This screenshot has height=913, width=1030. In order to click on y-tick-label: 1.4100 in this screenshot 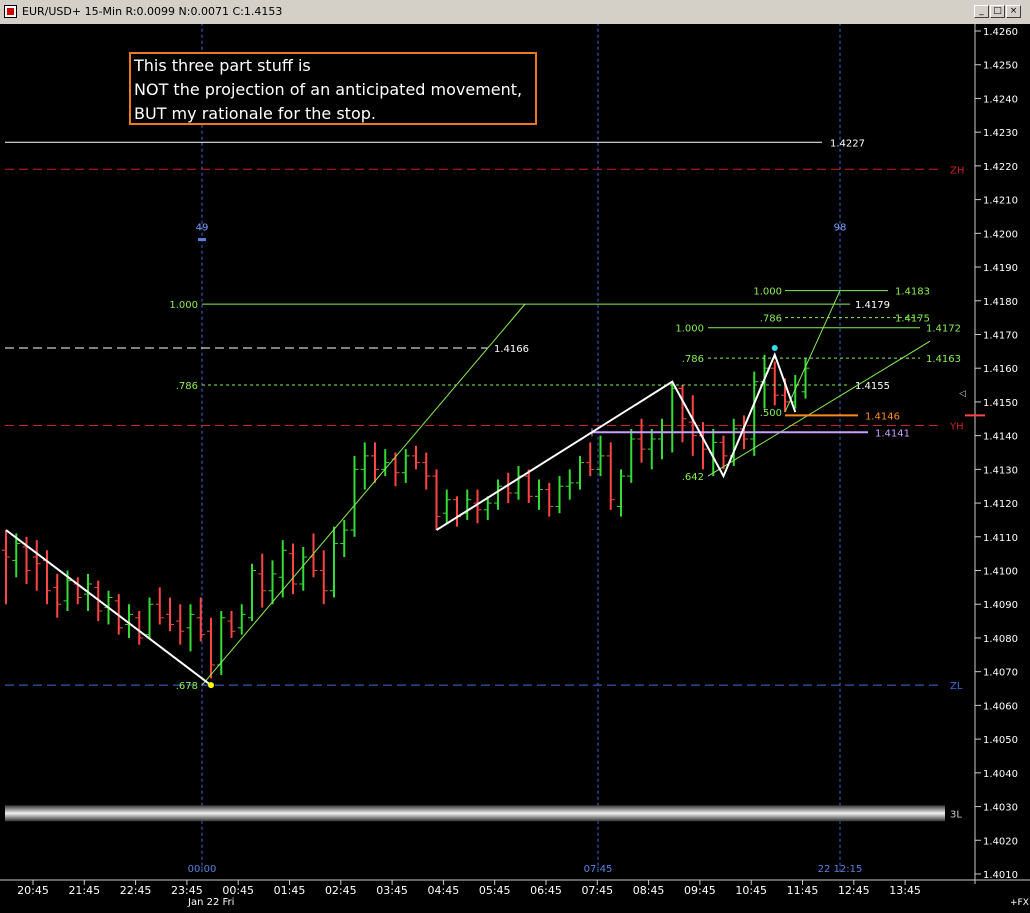, I will do `click(1000, 572)`.